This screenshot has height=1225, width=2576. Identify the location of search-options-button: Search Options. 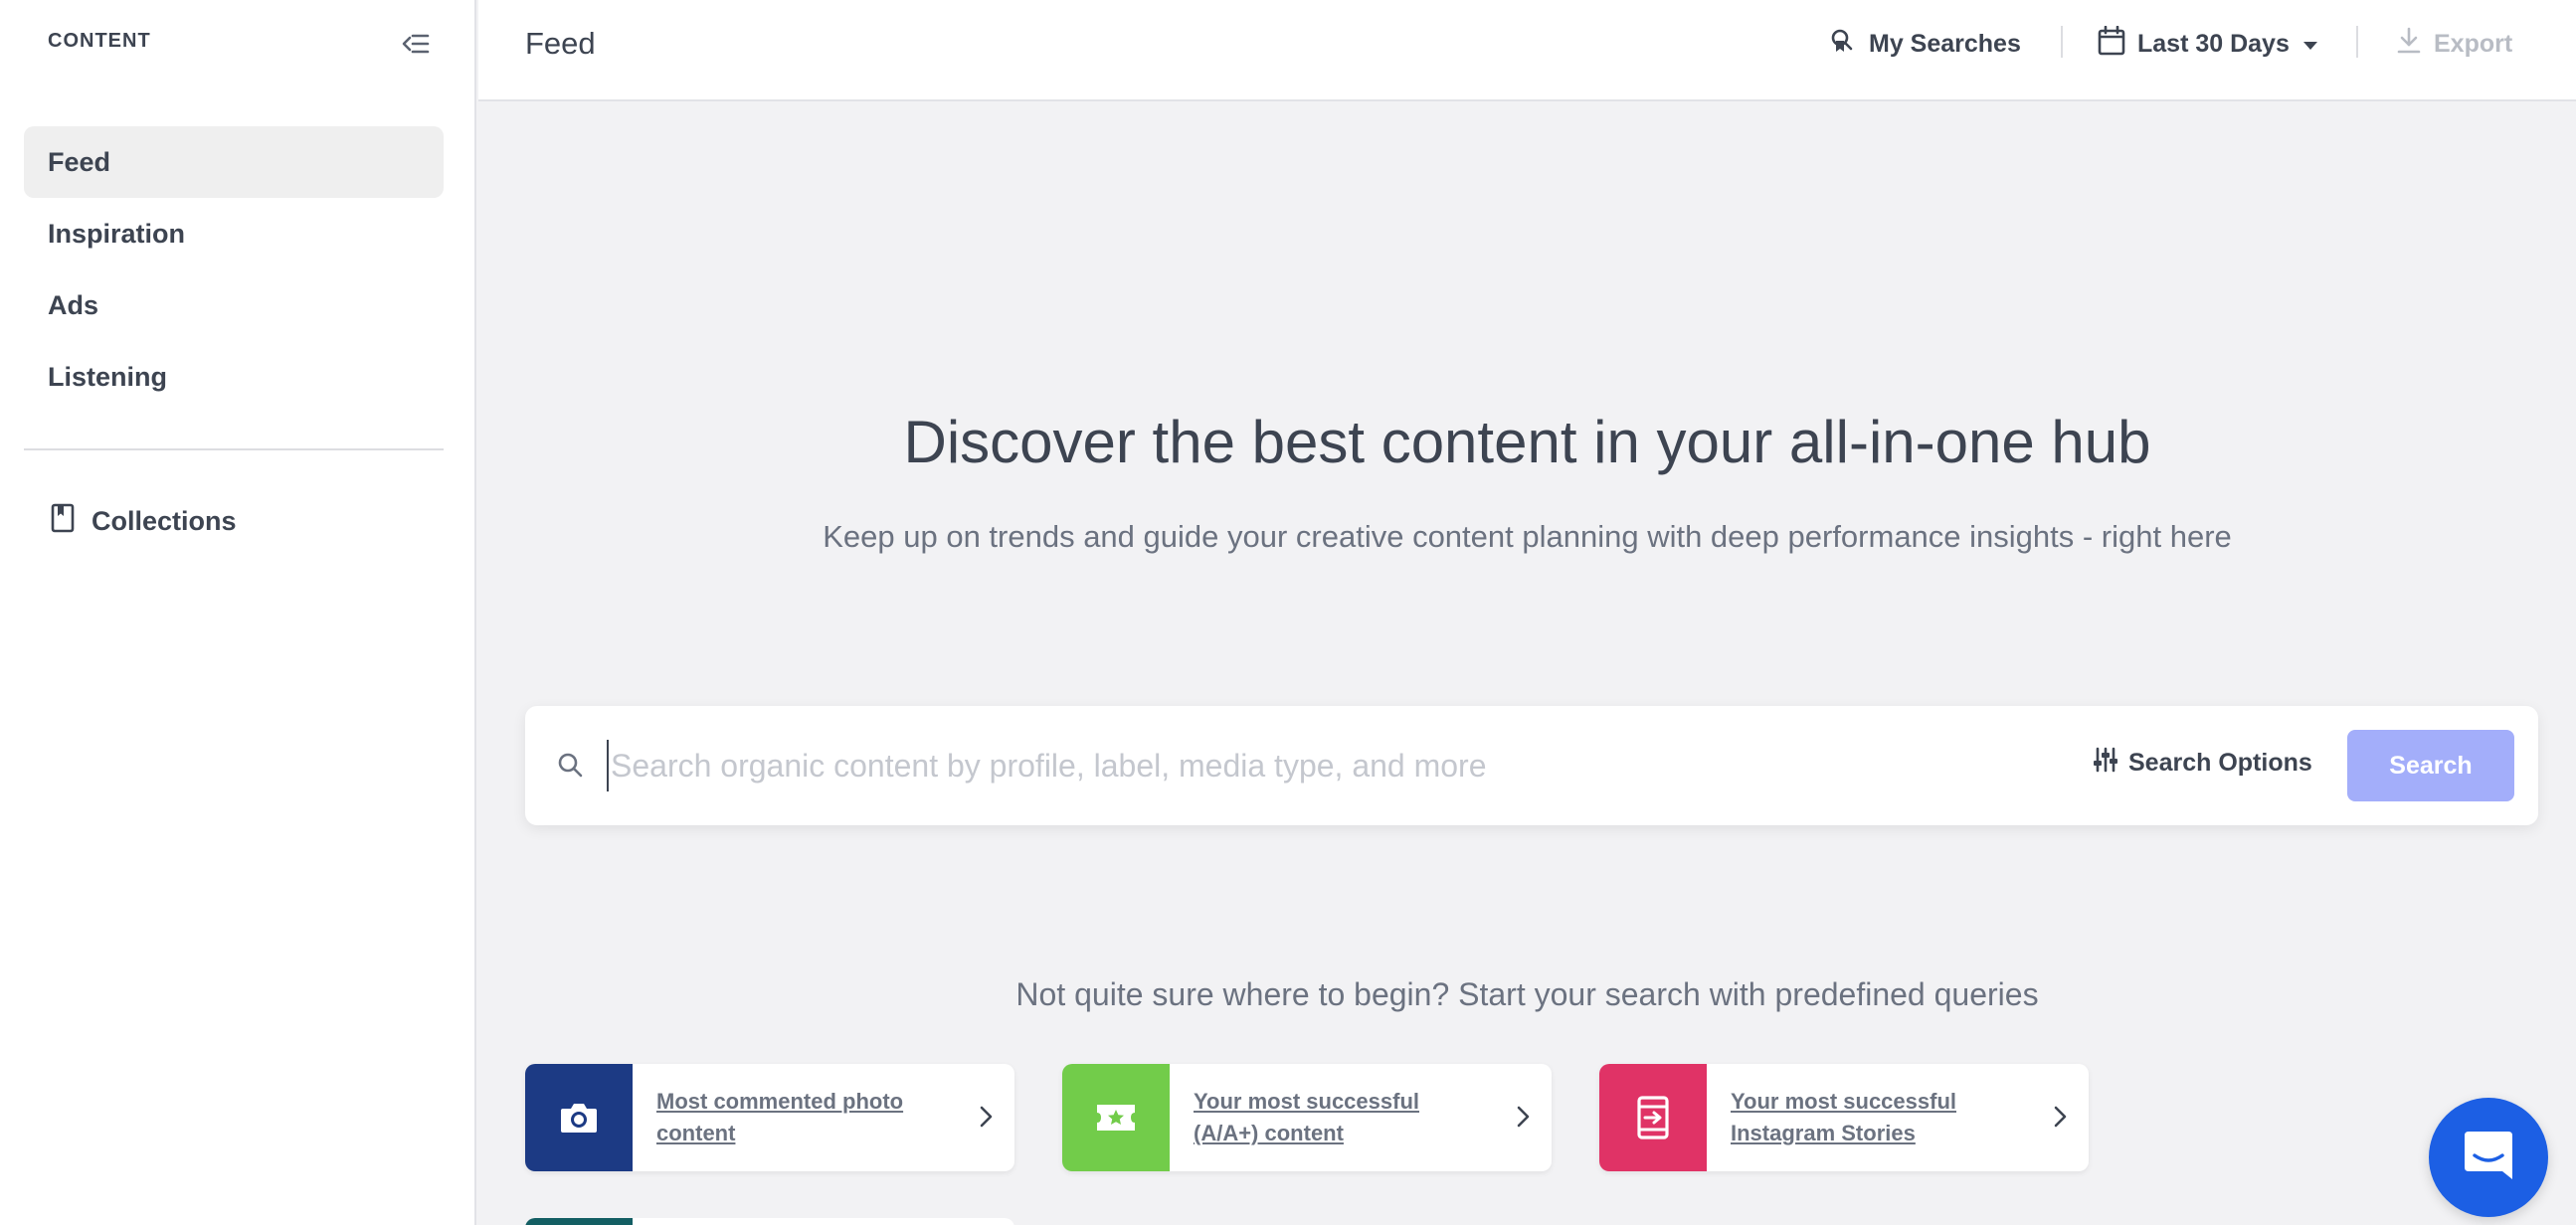
(2202, 764).